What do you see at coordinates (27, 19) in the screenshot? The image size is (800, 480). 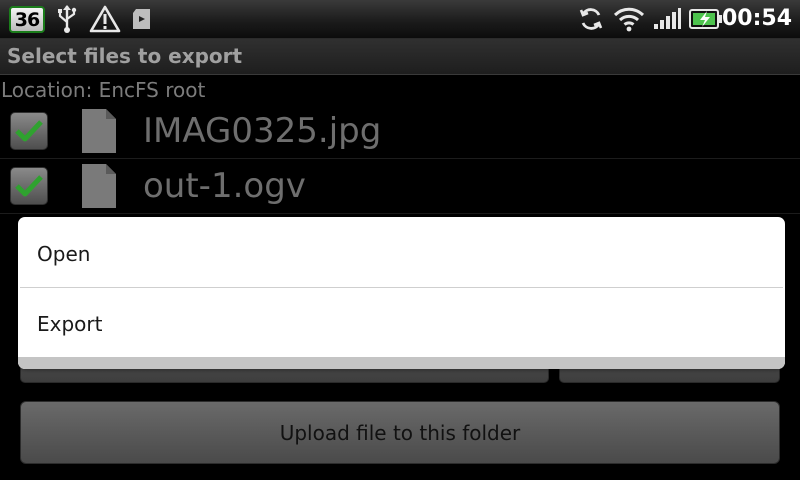 I see `notification-count-badge: 36` at bounding box center [27, 19].